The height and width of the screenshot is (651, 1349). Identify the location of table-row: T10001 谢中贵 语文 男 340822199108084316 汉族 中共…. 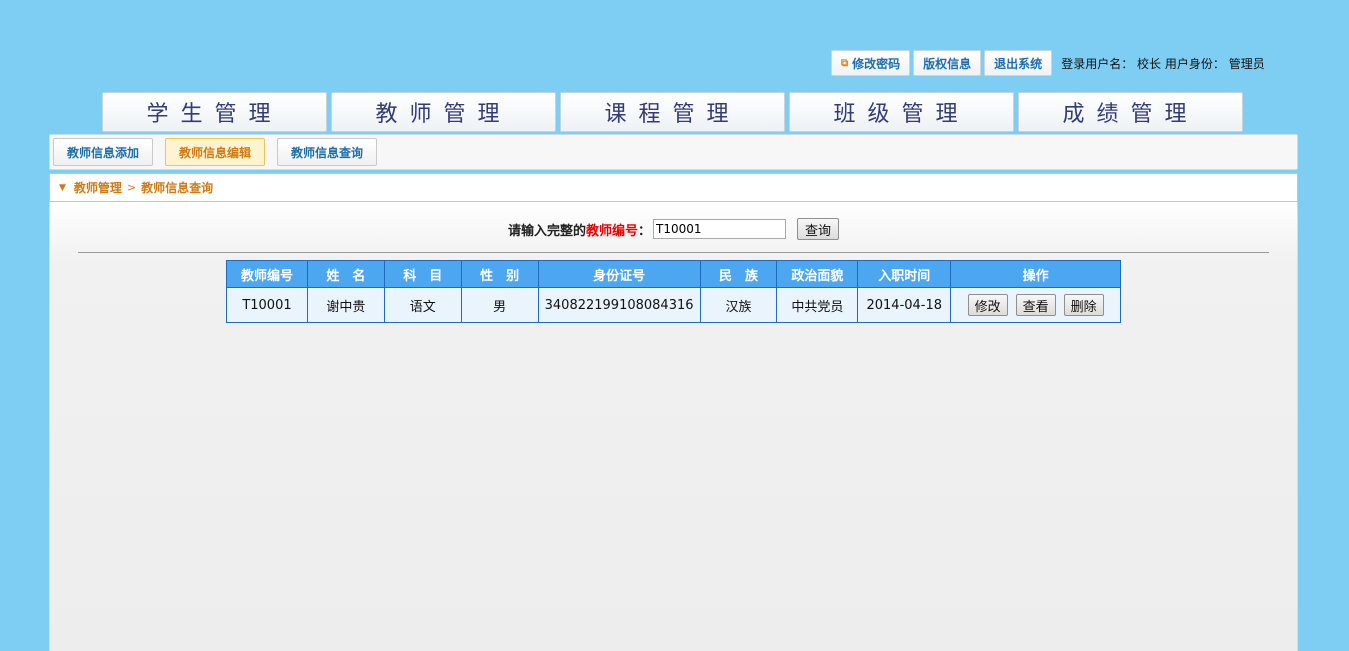
(673, 305).